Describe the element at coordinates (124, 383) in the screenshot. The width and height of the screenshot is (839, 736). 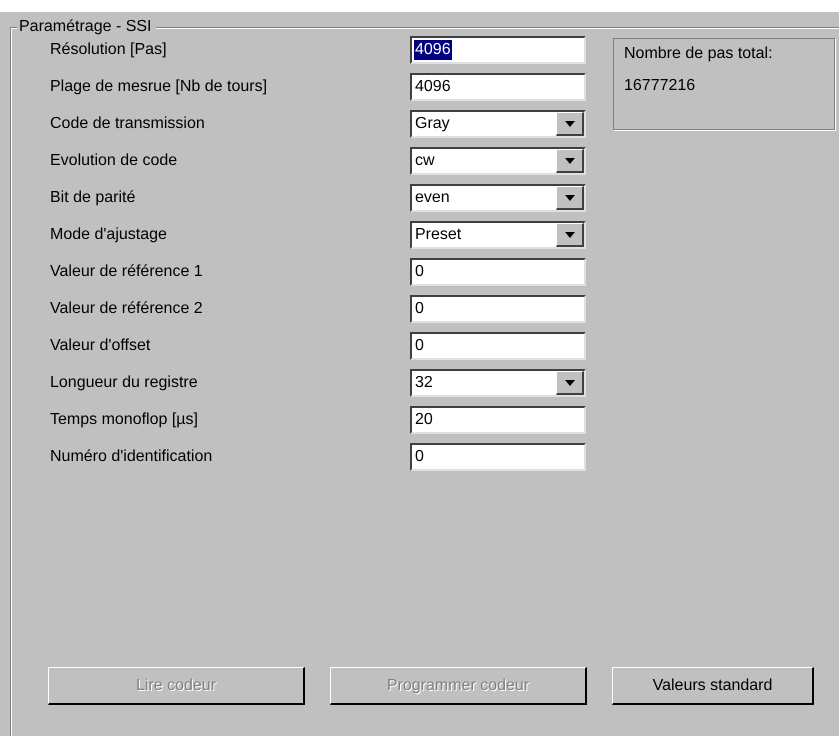
I see `field-label: Longueur du registre` at that location.